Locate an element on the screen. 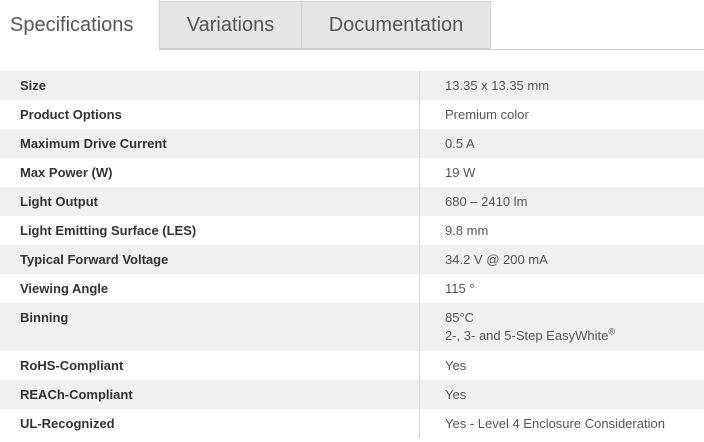  table-row: RoHS-Compliant Yes is located at coordinates (352, 365).